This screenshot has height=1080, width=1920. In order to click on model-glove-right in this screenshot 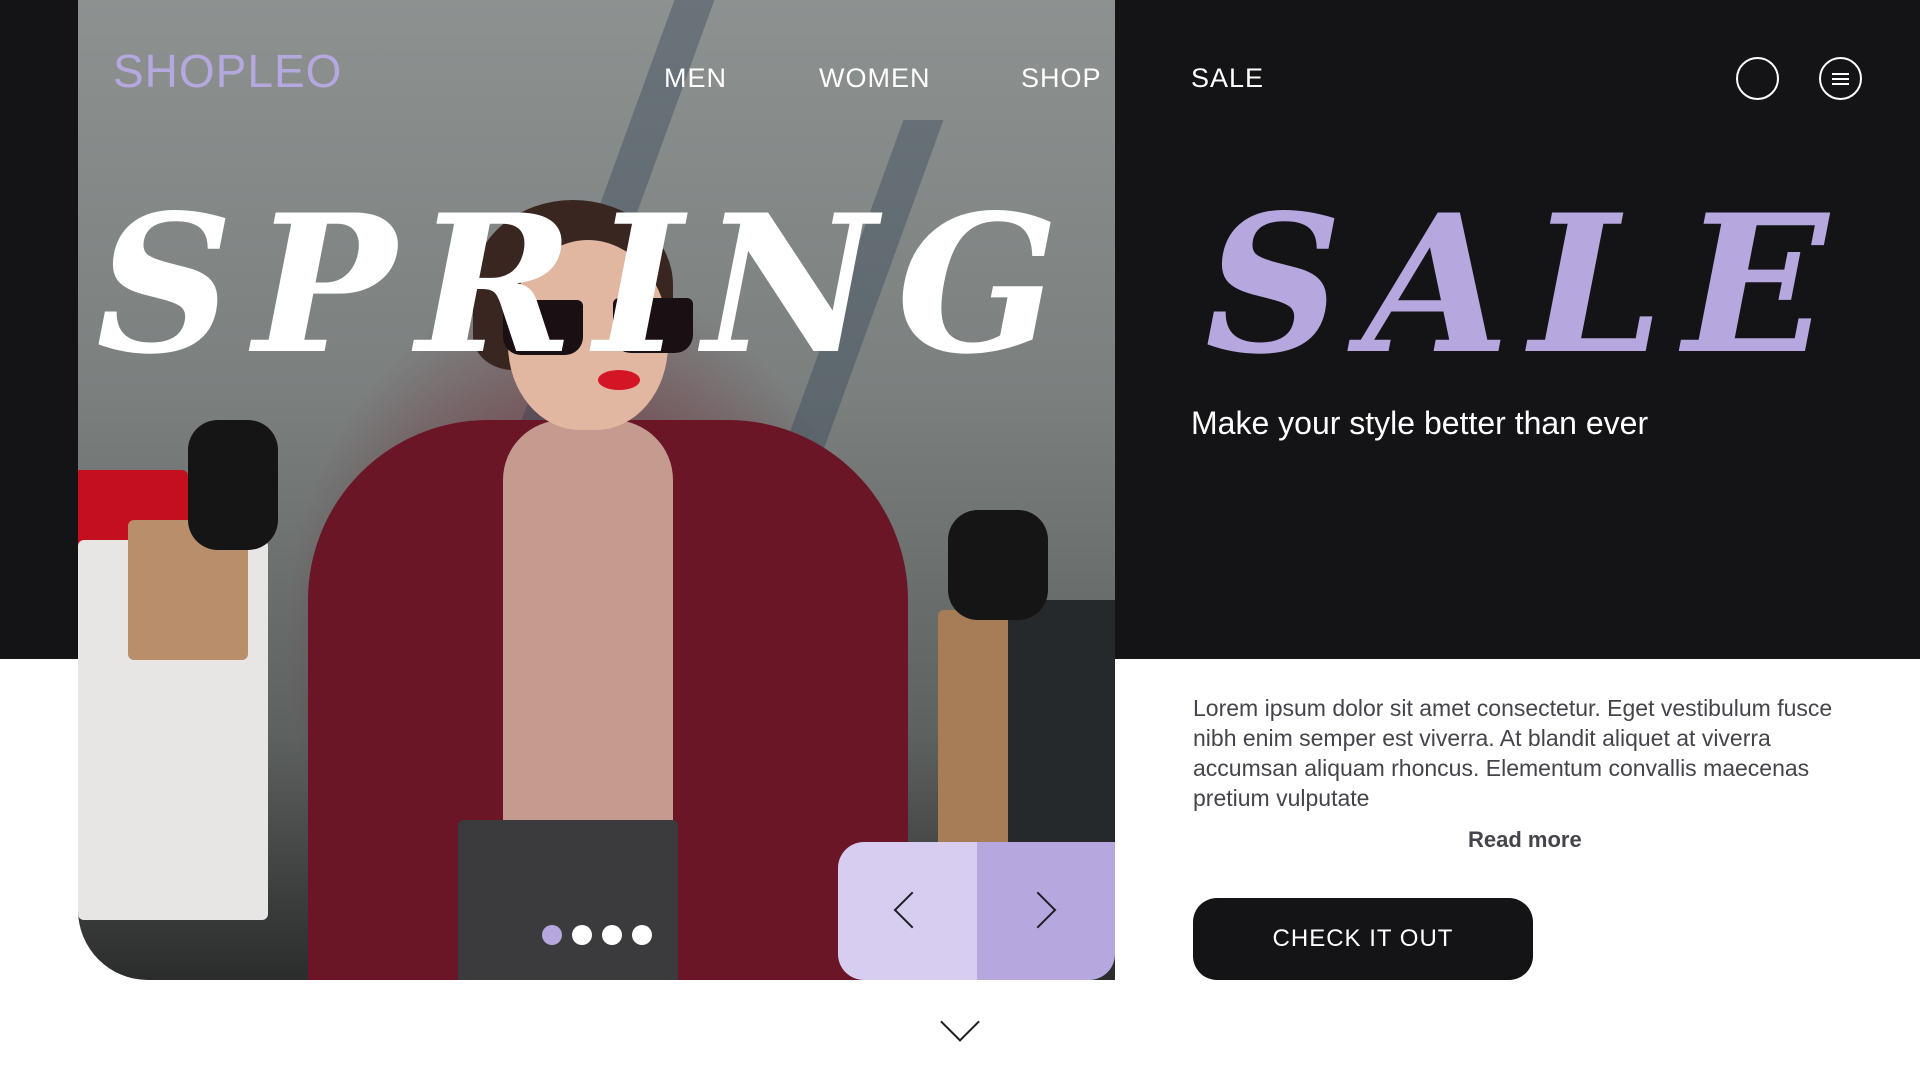, I will do `click(998, 565)`.